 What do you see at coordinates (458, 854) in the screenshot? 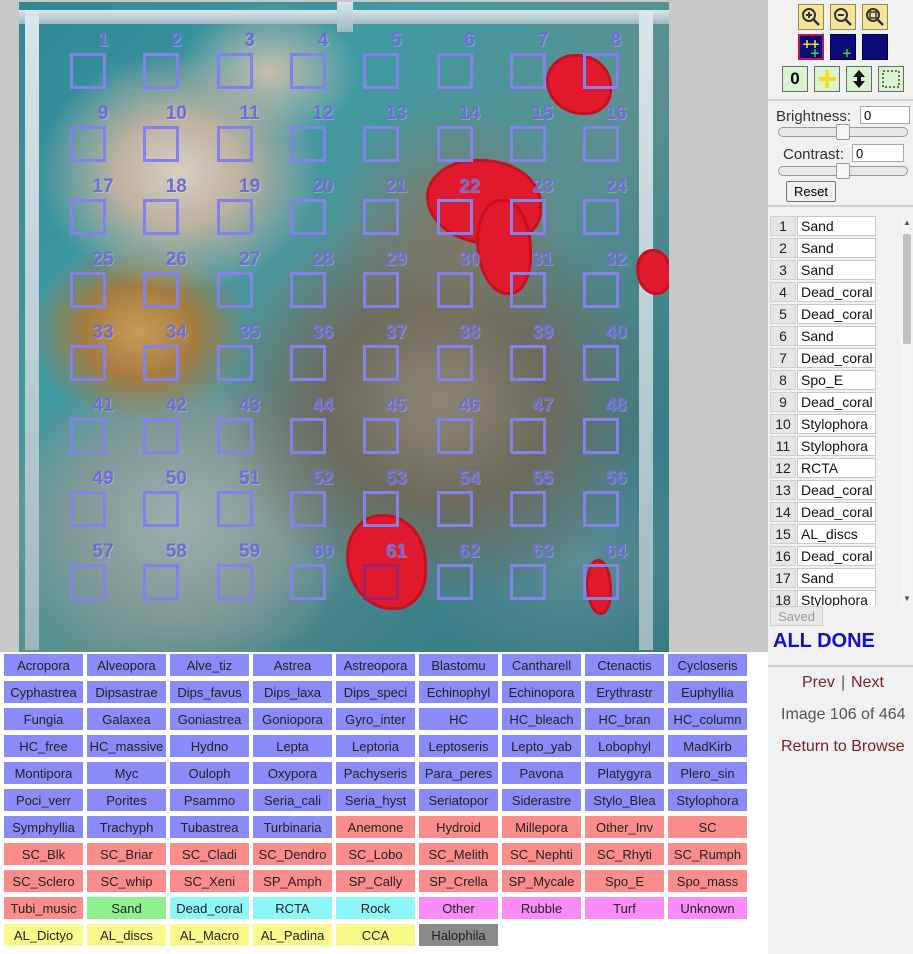
I see `category-button: SC_Melith` at bounding box center [458, 854].